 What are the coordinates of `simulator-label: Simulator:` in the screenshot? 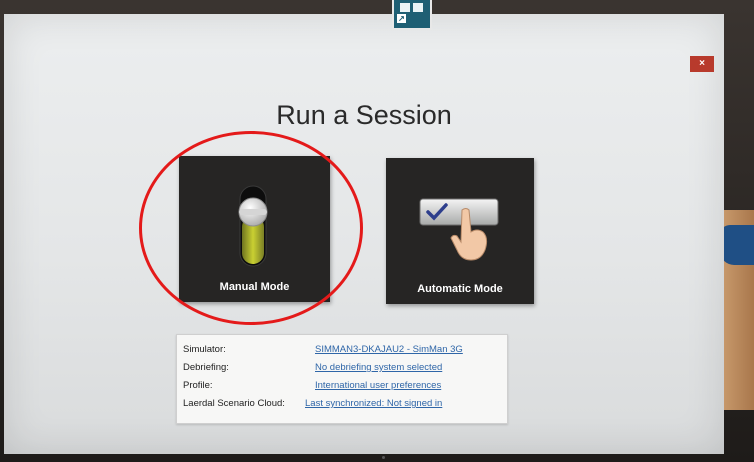 It's located at (204, 349).